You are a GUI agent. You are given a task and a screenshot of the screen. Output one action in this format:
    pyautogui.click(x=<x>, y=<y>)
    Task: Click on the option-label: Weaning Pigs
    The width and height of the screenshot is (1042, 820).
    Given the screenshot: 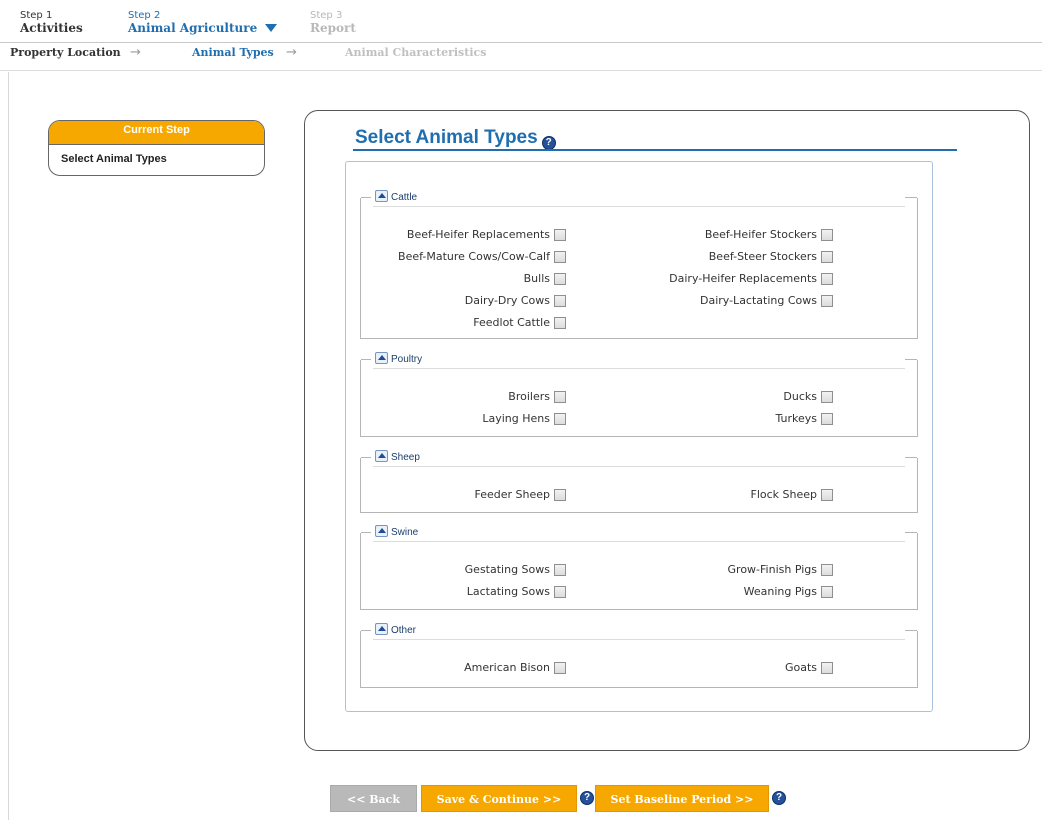 What is the action you would take?
    pyautogui.click(x=780, y=591)
    